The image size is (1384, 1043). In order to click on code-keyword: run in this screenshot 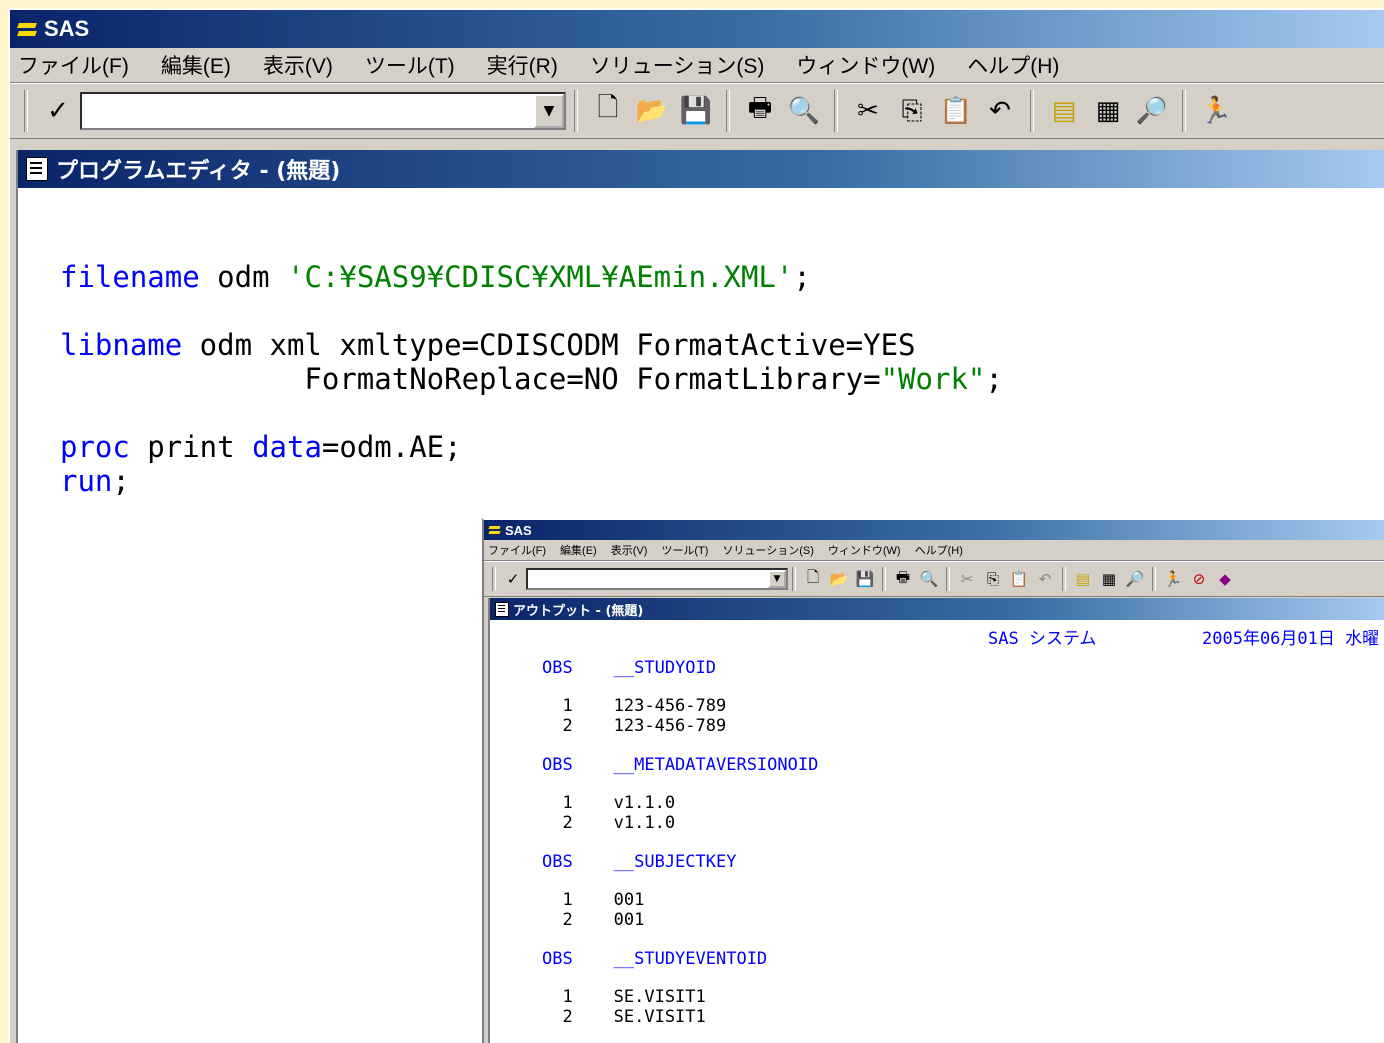, I will do `click(86, 481)`.